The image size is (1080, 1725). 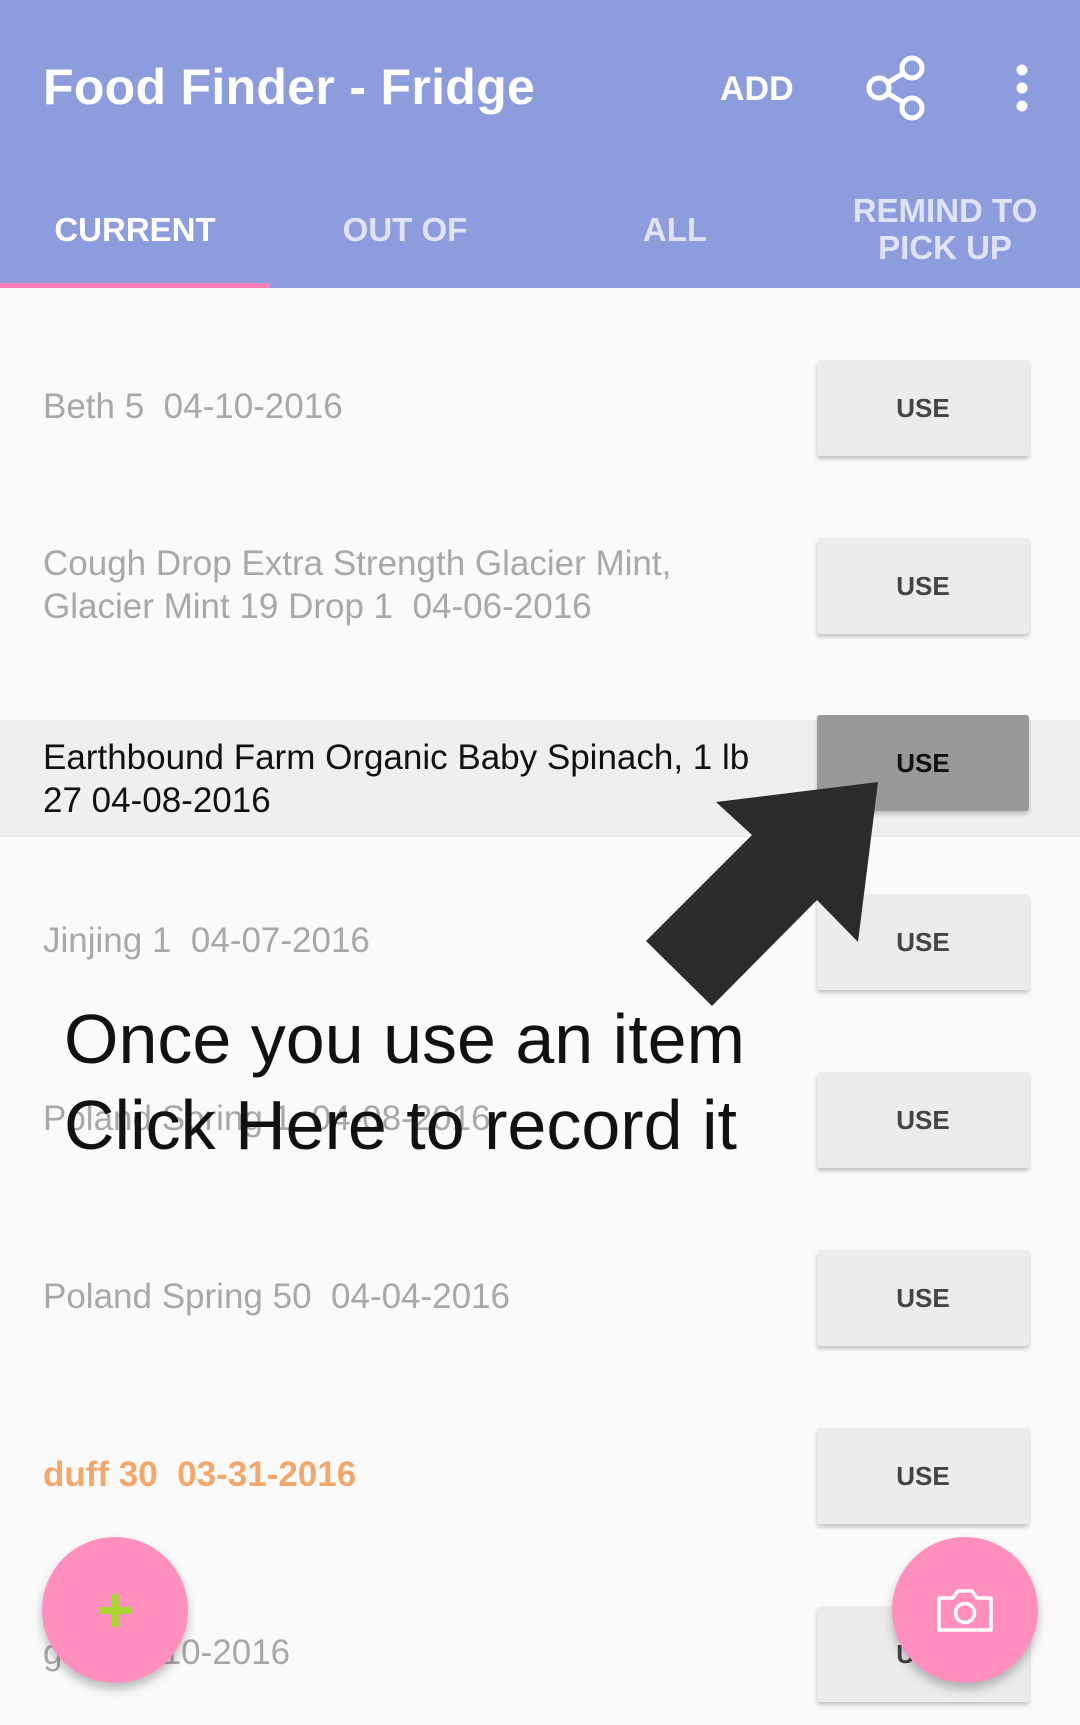 What do you see at coordinates (540, 406) in the screenshot?
I see `list-item: Beth 5 04-10-2016 USE` at bounding box center [540, 406].